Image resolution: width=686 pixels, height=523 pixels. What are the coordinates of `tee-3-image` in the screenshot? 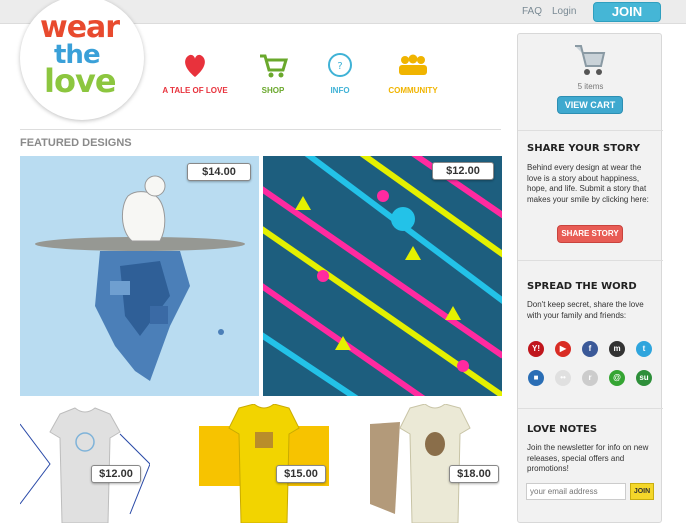 It's located at (420, 463).